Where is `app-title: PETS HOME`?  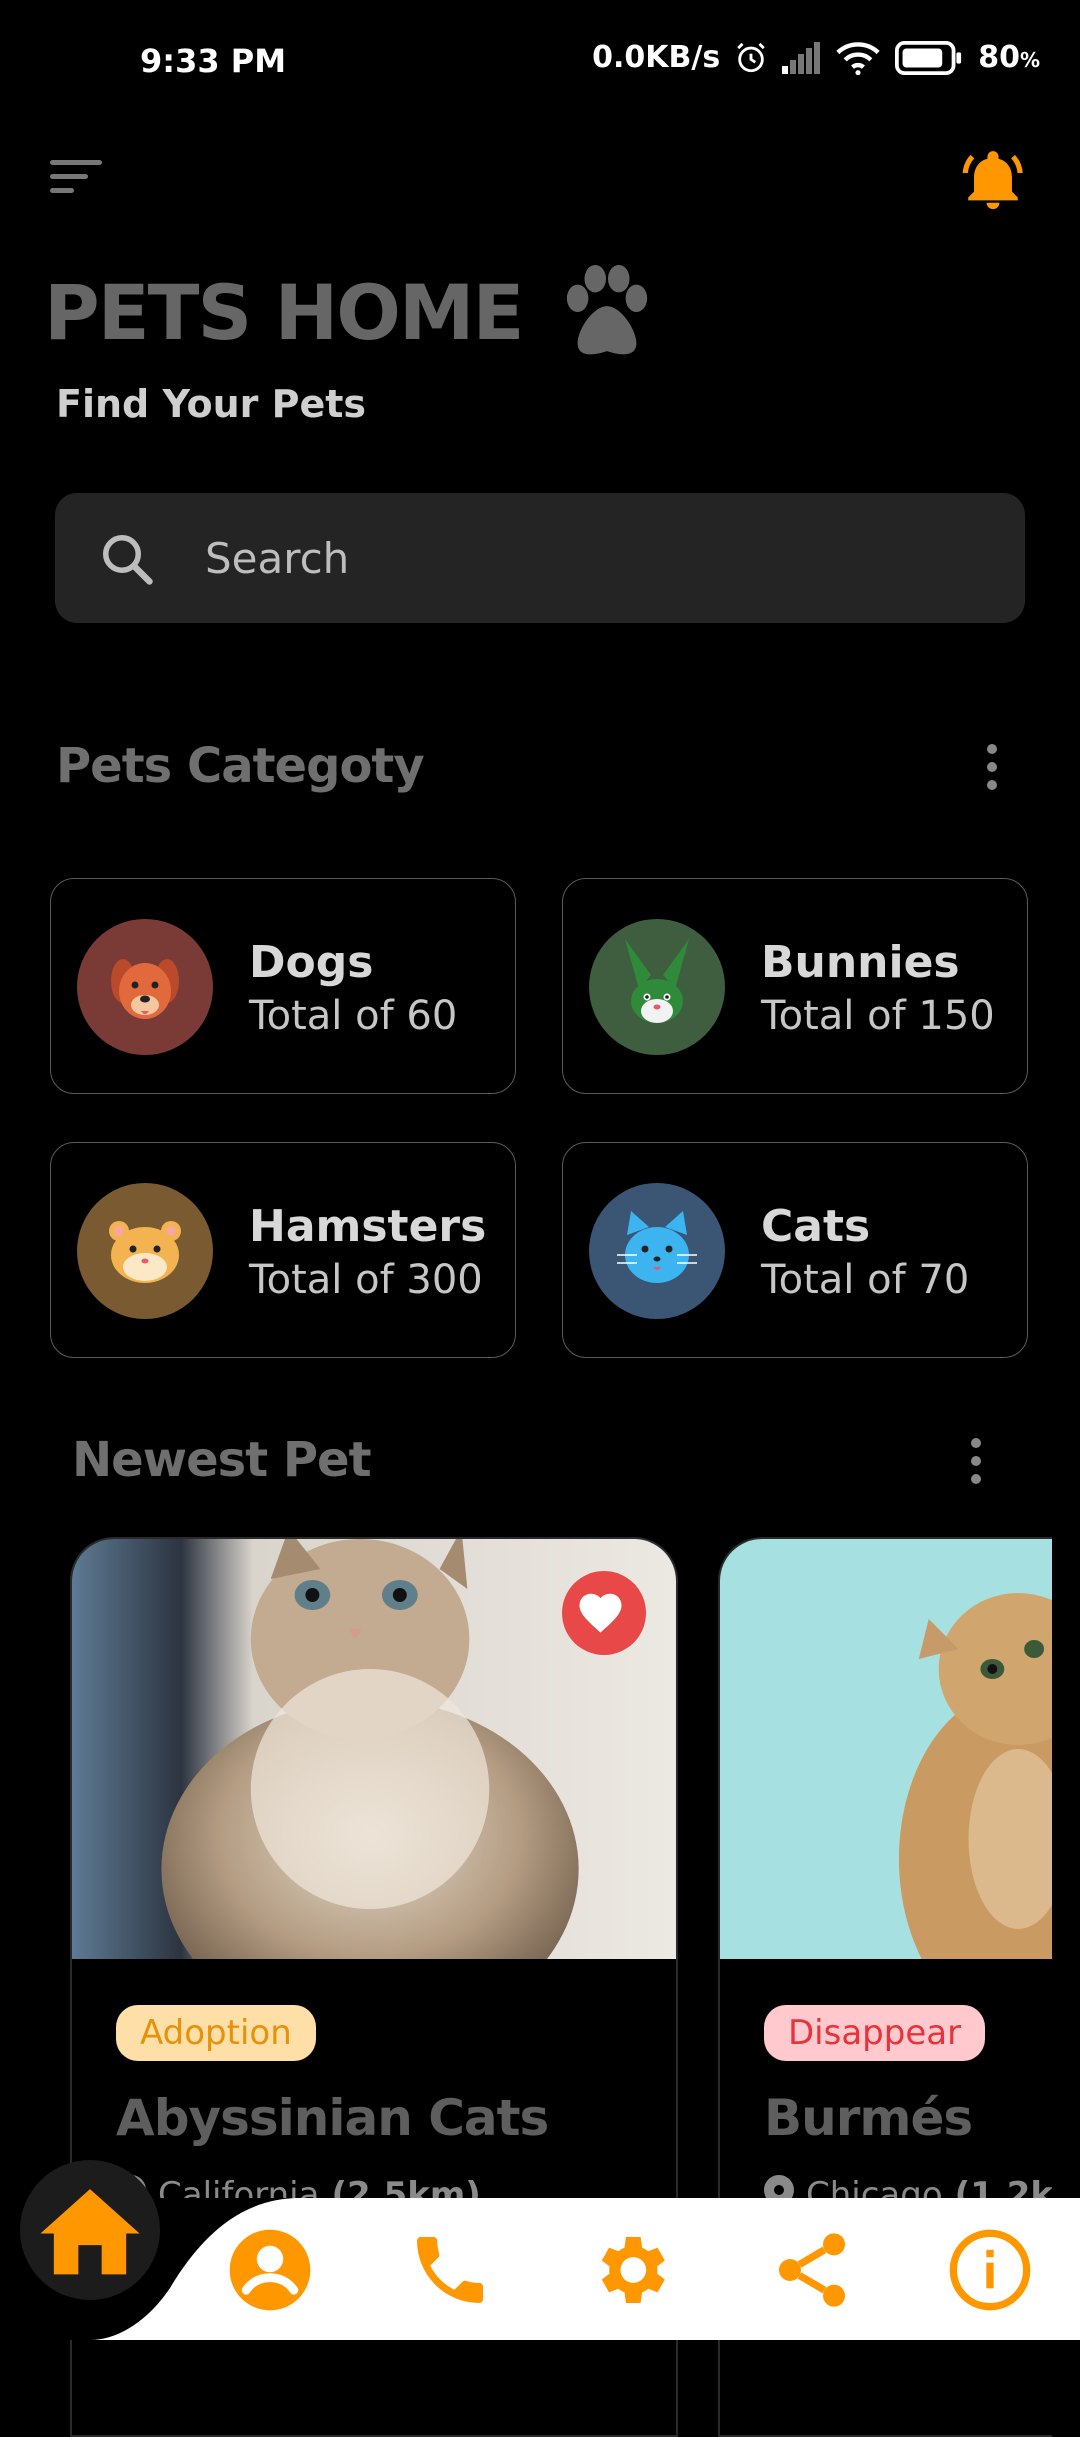 app-title: PETS HOME is located at coordinates (350, 312).